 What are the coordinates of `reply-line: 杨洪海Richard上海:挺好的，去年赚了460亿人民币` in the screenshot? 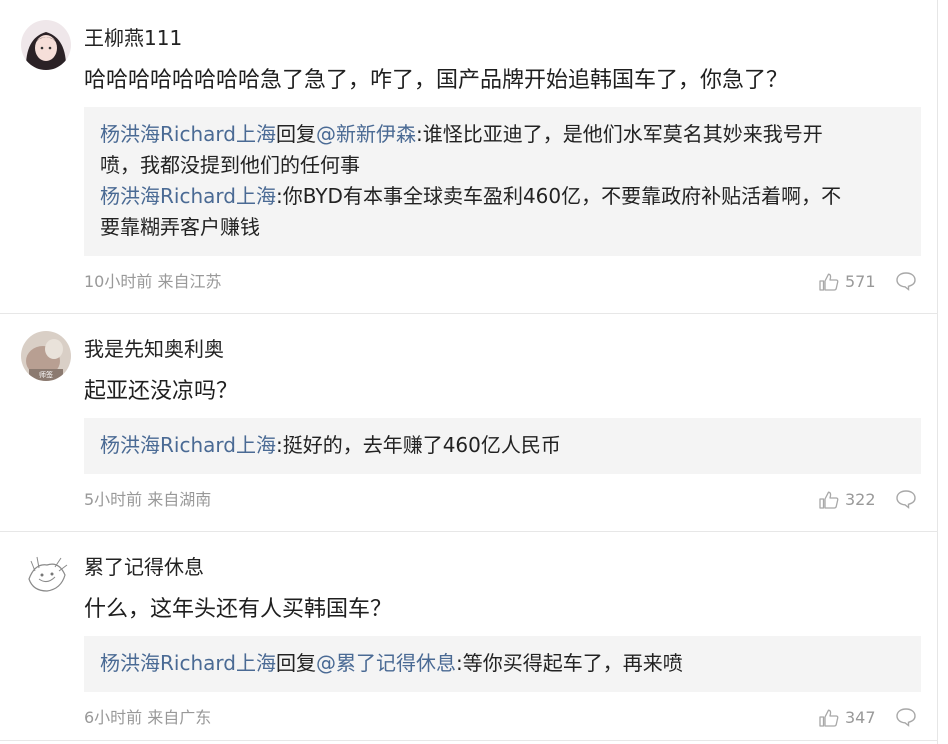 It's located at (502, 445).